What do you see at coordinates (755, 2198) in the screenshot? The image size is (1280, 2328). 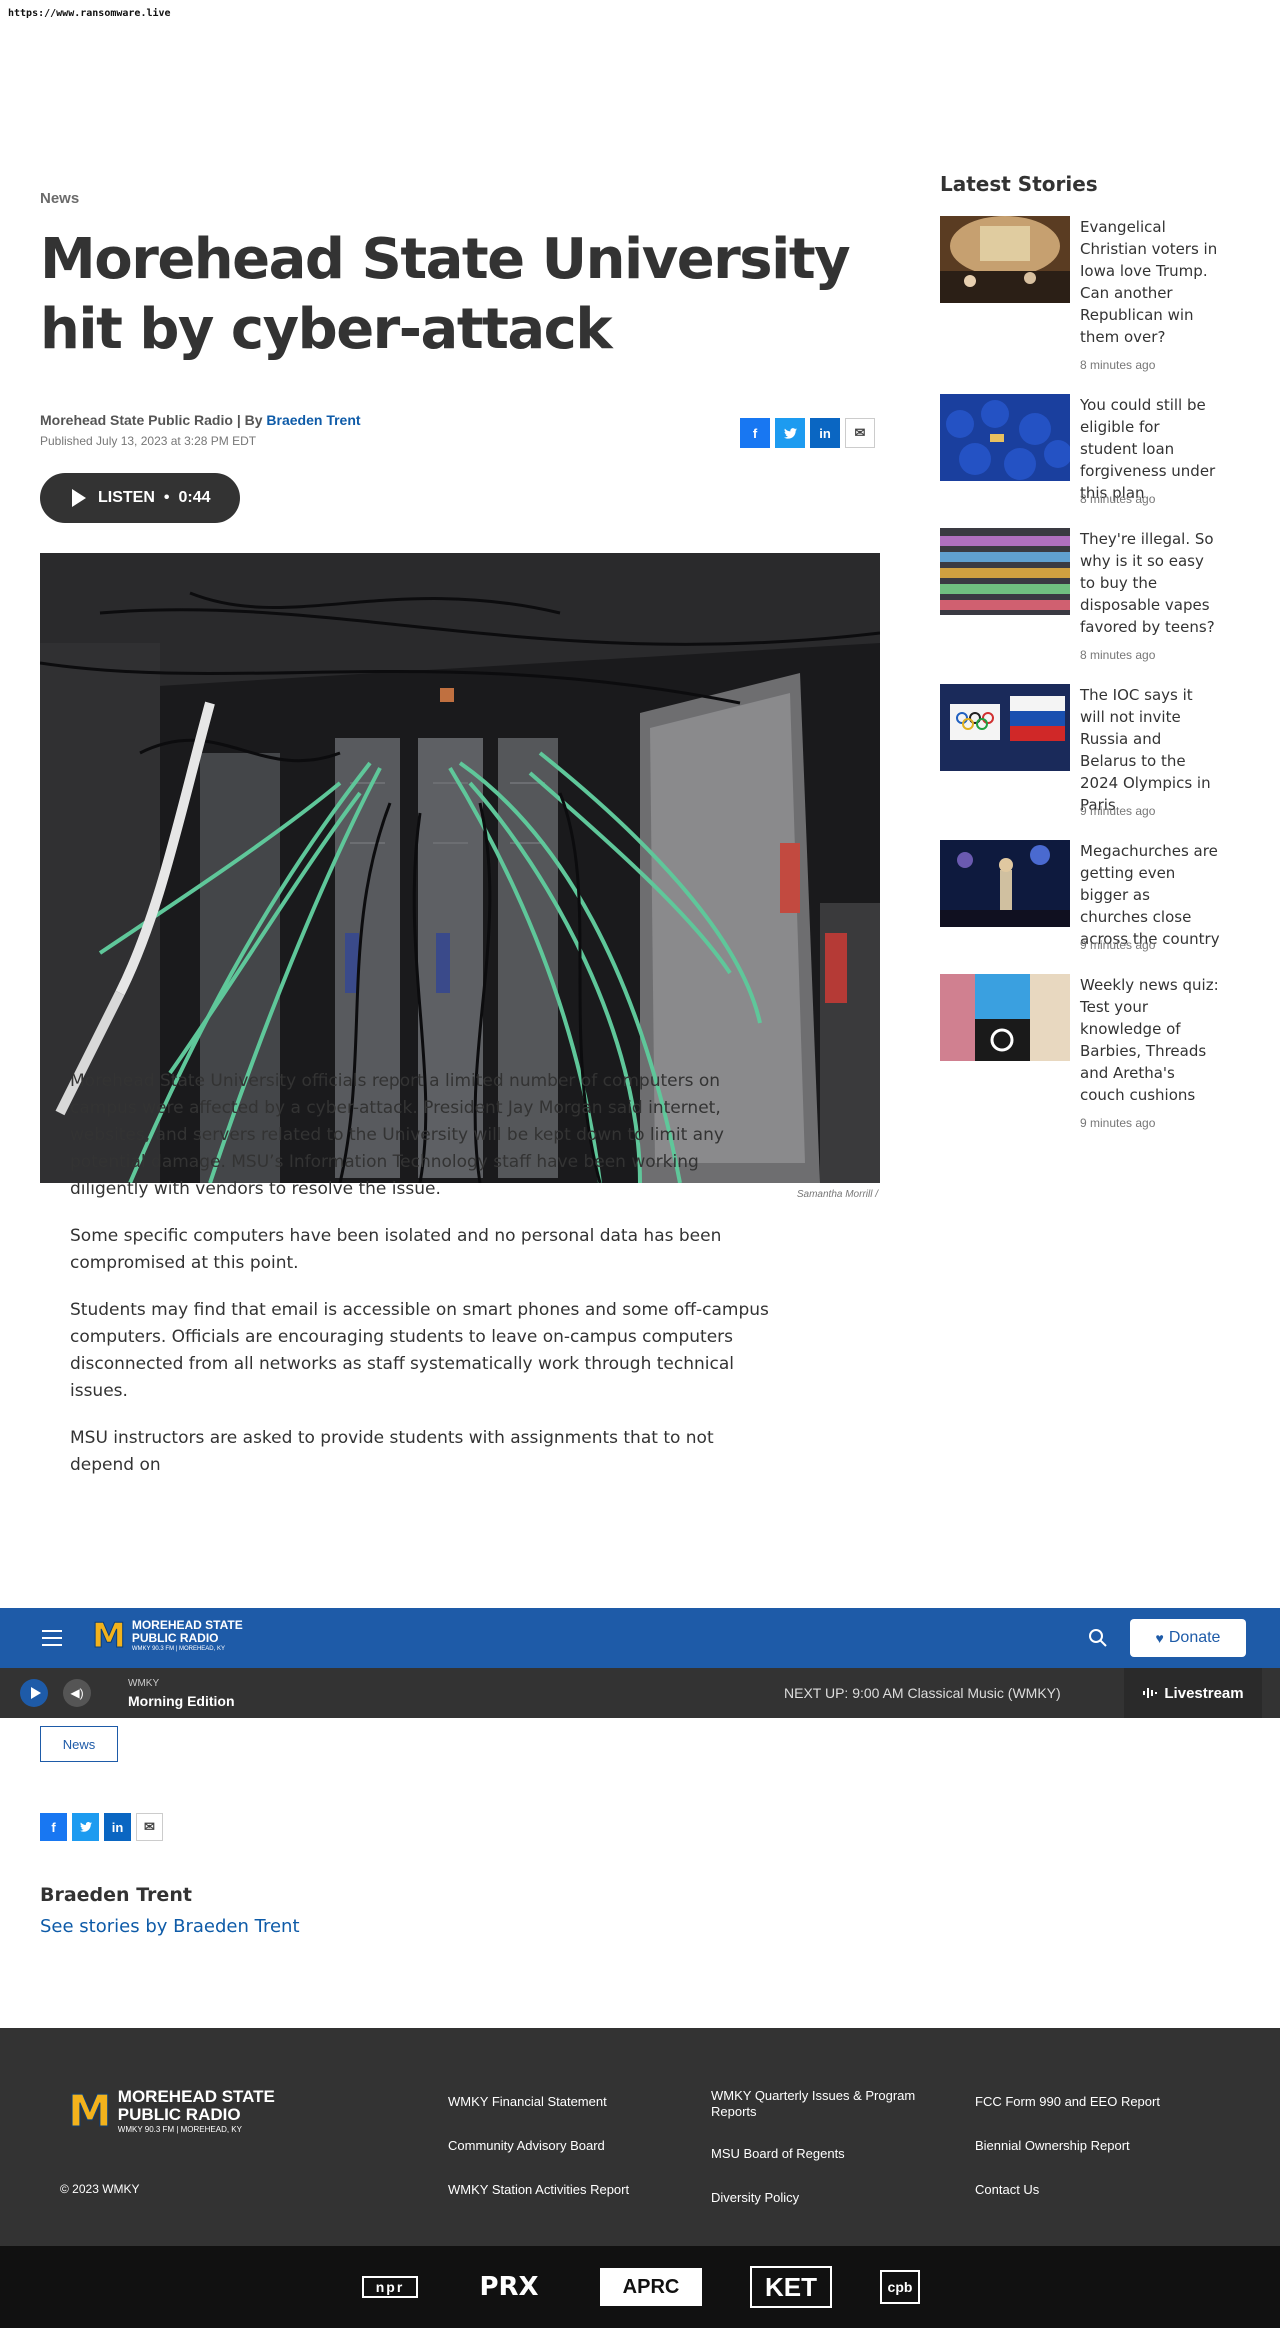 I see `footer-link-diversity: Diversity Policy` at bounding box center [755, 2198].